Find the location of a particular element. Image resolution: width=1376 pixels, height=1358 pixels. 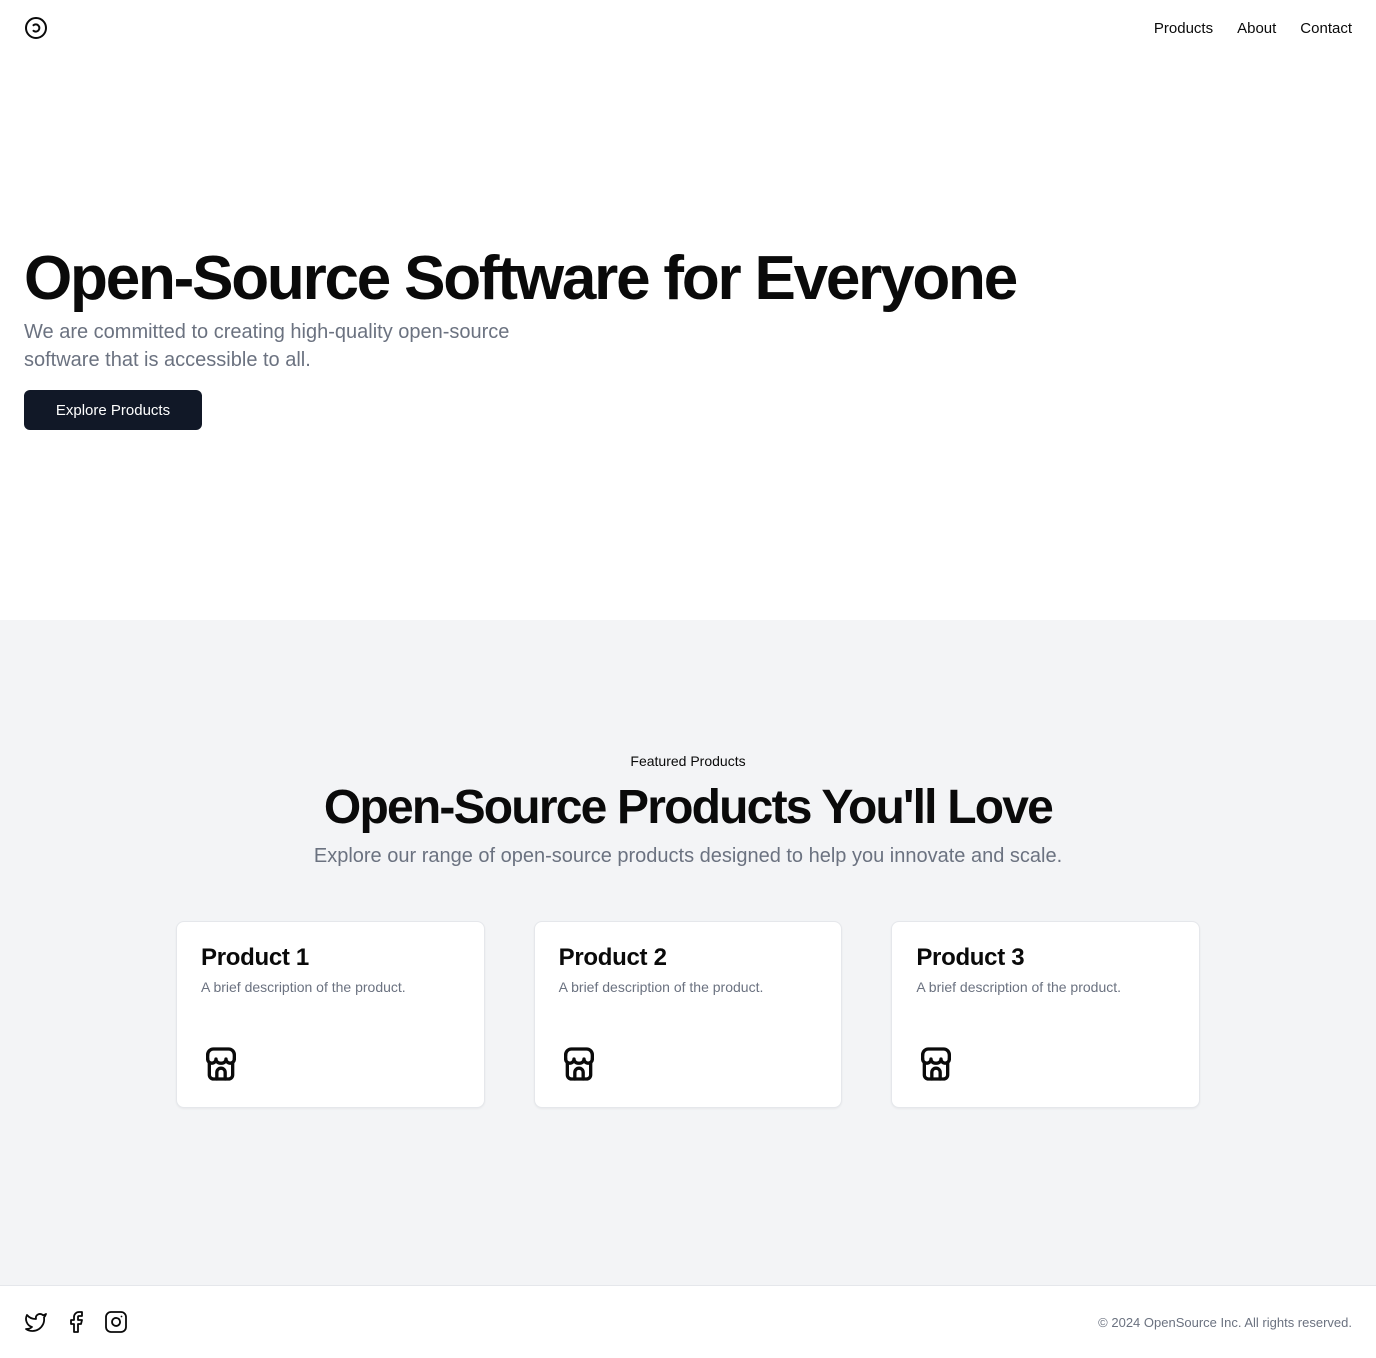

facebook-icon is located at coordinates (76, 1322).